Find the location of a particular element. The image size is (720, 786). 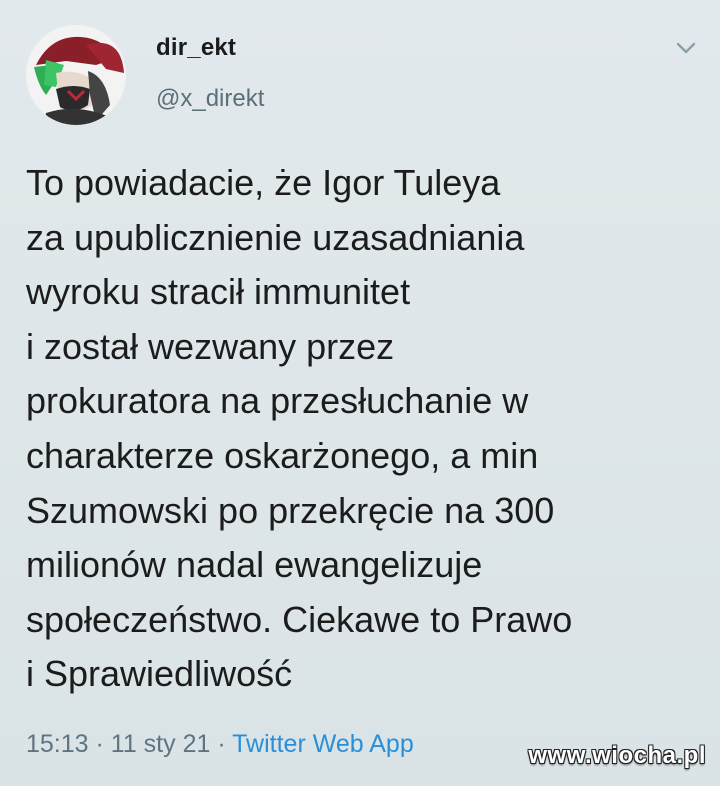

chevron-down-icon is located at coordinates (686, 48).